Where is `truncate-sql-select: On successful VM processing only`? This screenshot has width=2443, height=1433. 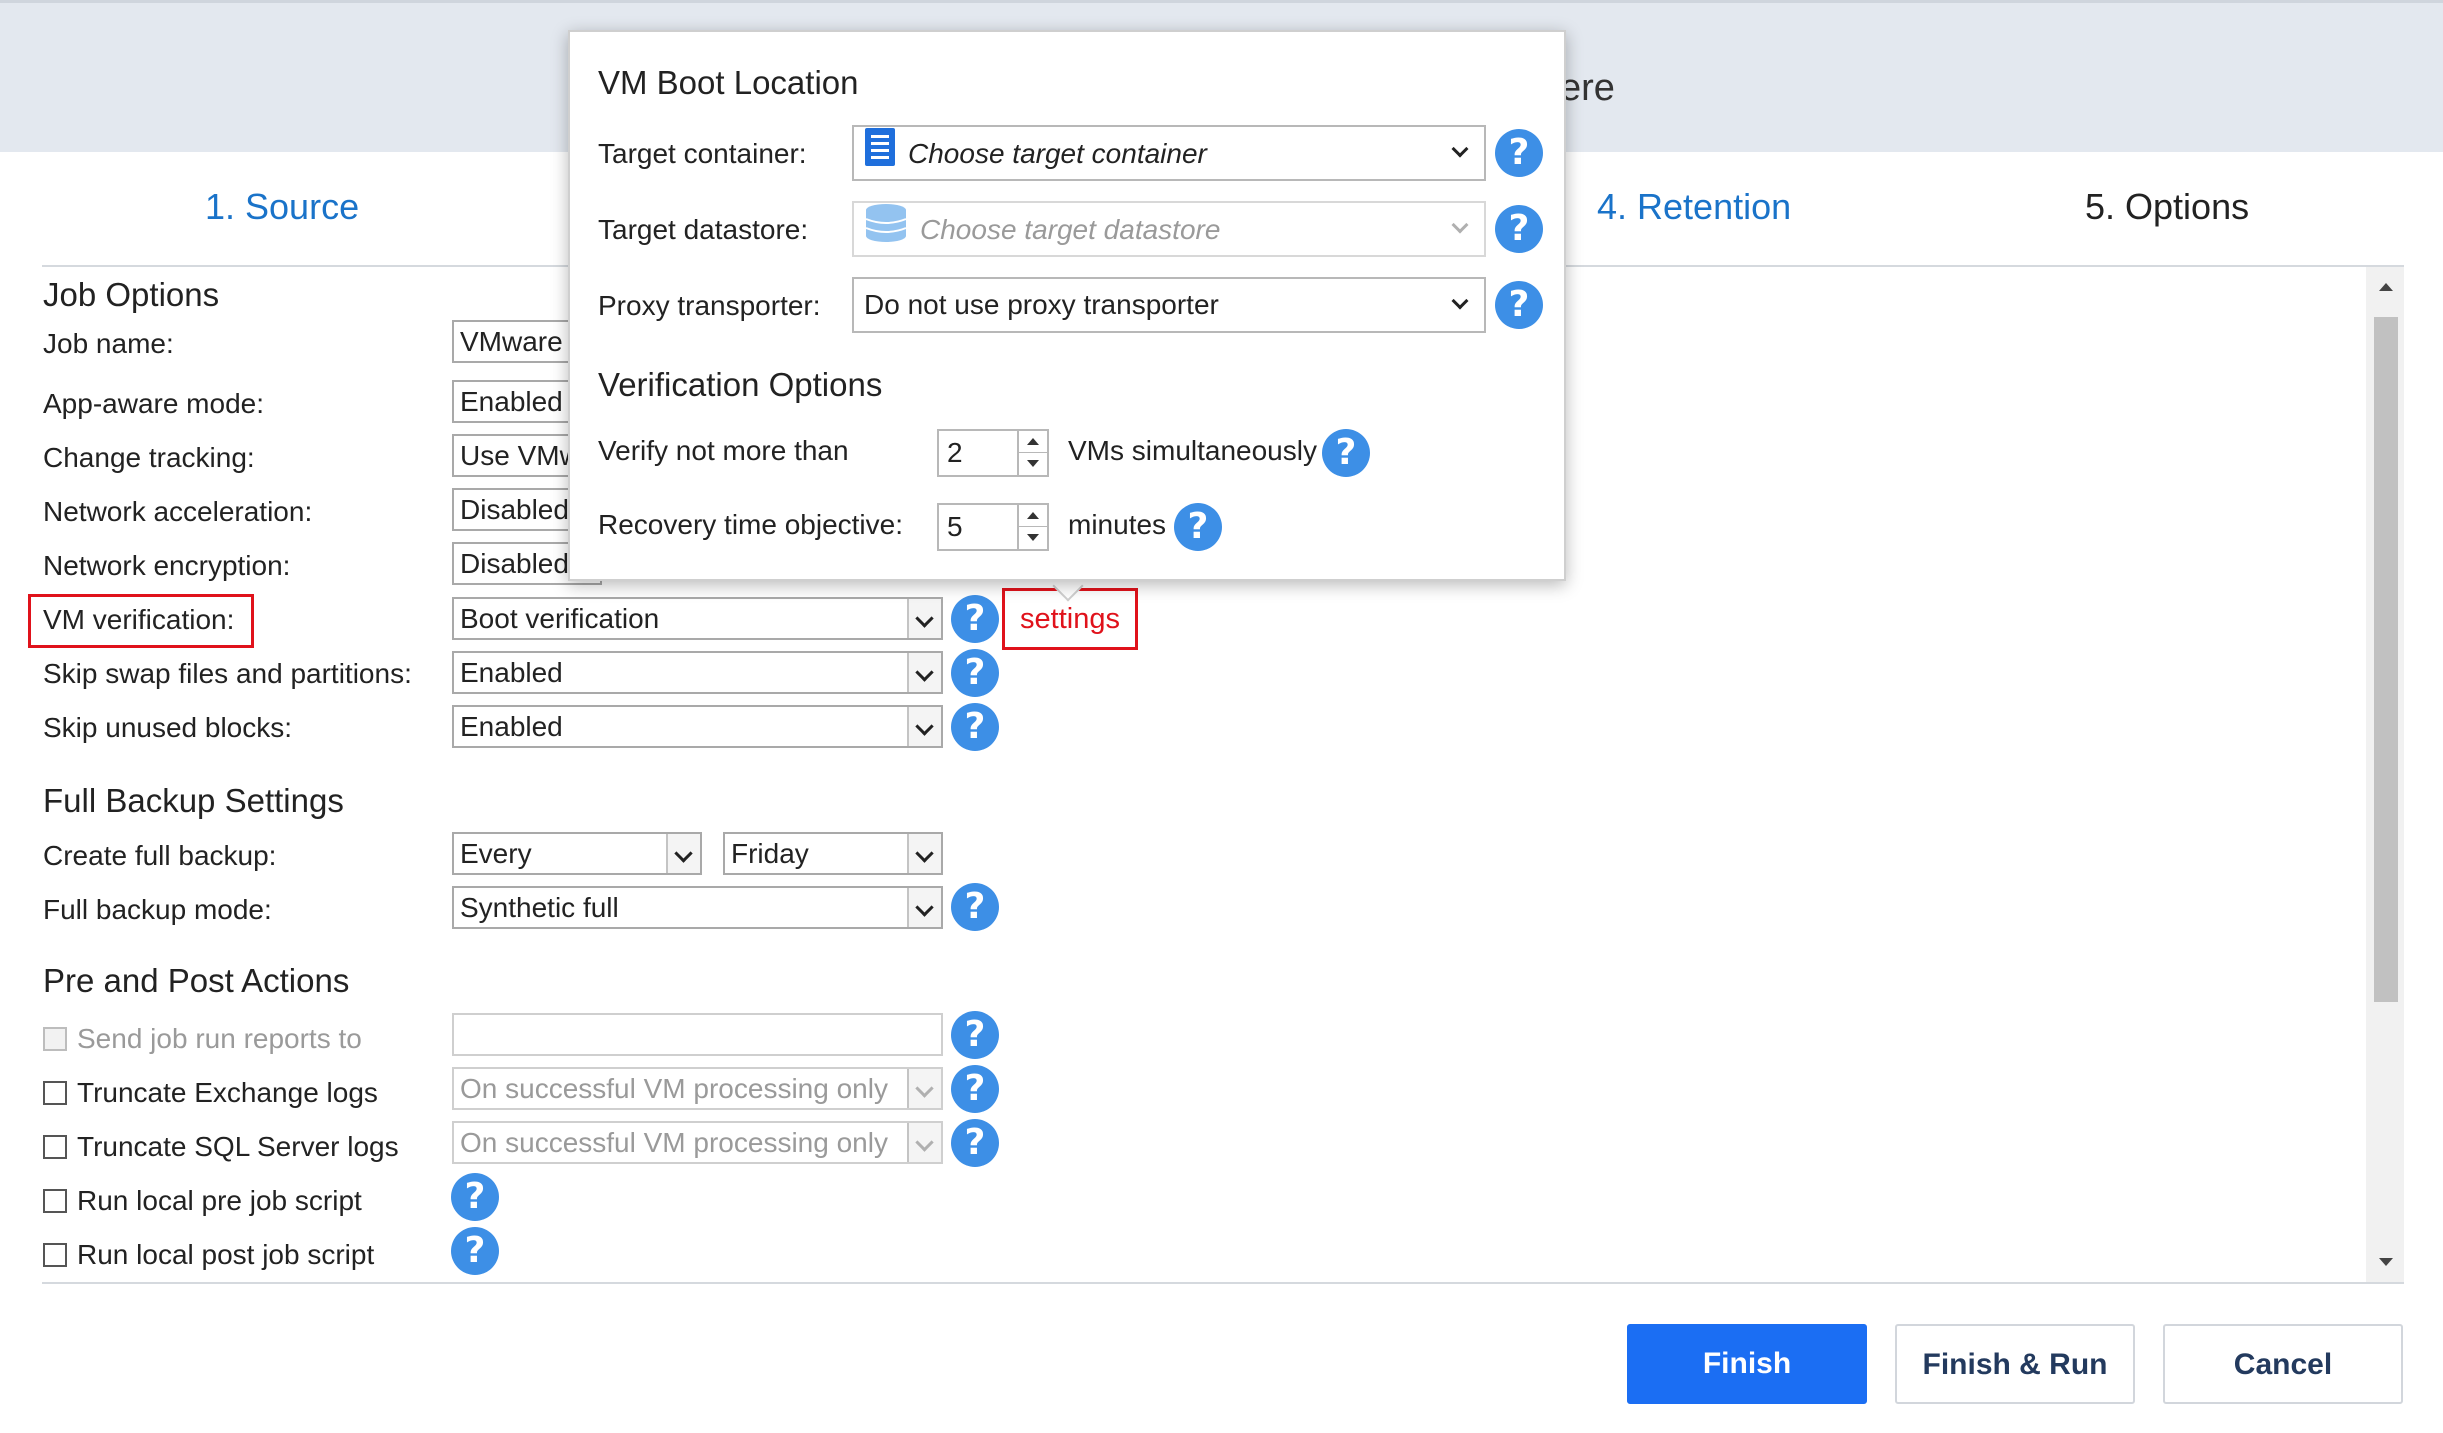 truncate-sql-select: On successful VM processing only is located at coordinates (697, 1142).